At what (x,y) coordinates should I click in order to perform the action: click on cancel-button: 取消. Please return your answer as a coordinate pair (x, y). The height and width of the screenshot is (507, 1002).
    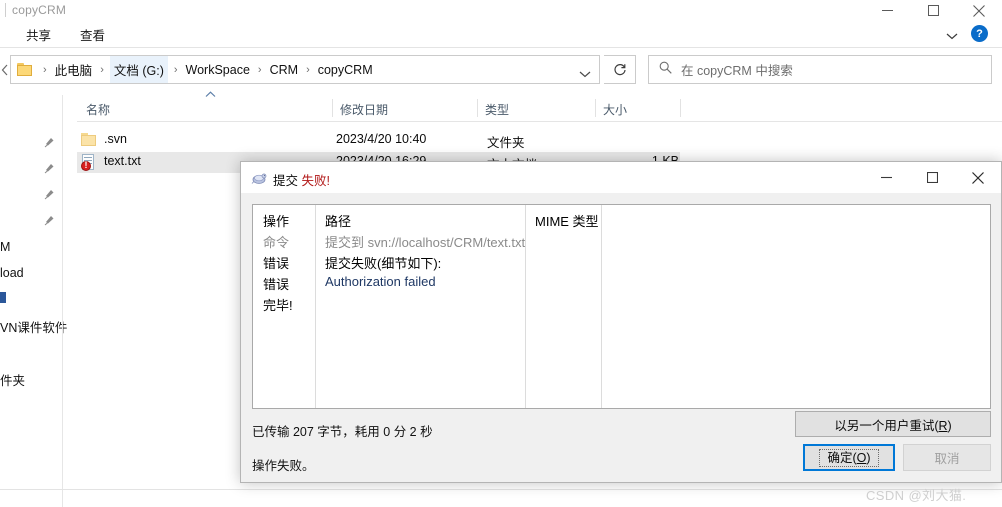
    Looking at the image, I should click on (947, 457).